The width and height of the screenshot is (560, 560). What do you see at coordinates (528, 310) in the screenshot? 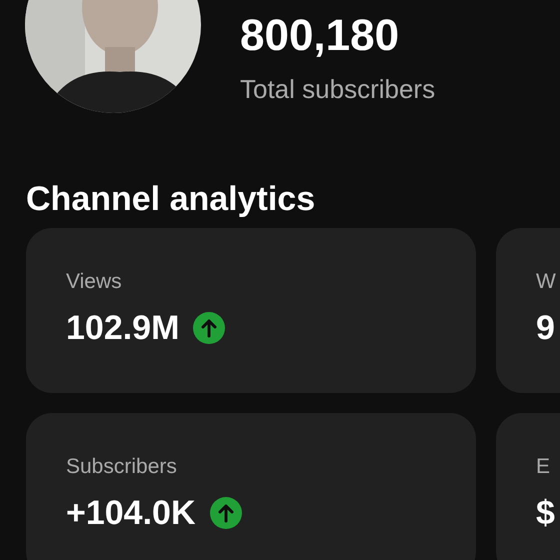
I see `metric-card: W 9` at bounding box center [528, 310].